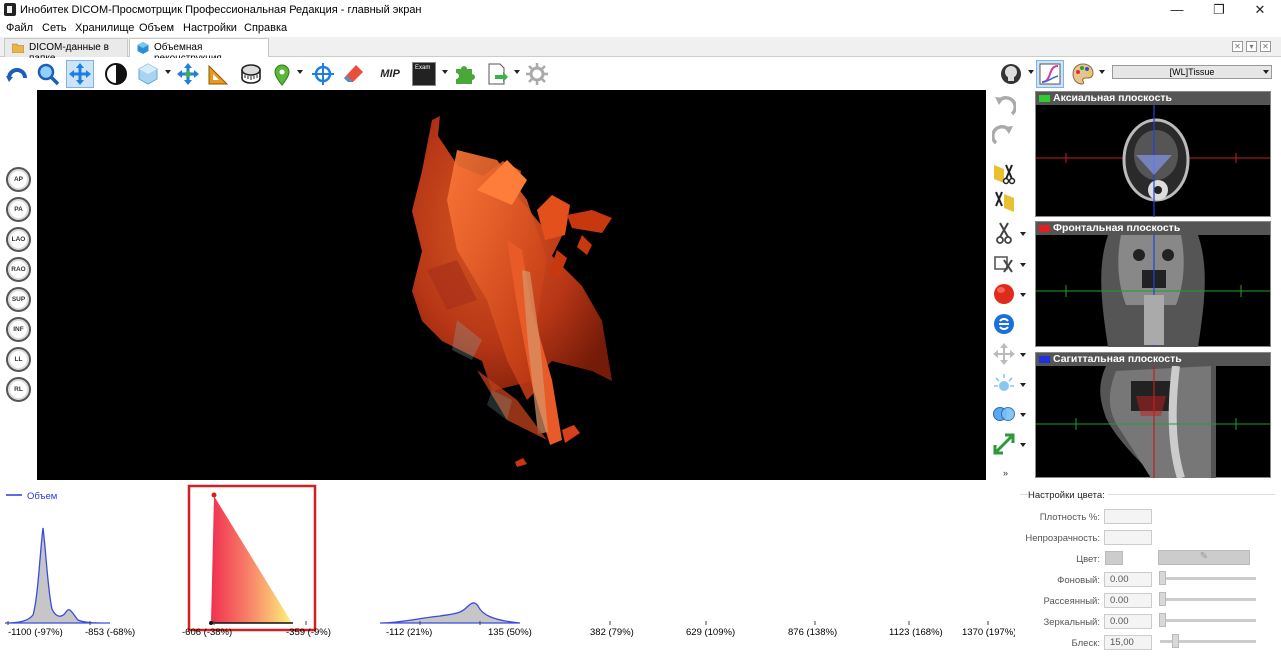 The width and height of the screenshot is (1281, 664). What do you see at coordinates (1004, 106) in the screenshot?
I see `undo-button` at bounding box center [1004, 106].